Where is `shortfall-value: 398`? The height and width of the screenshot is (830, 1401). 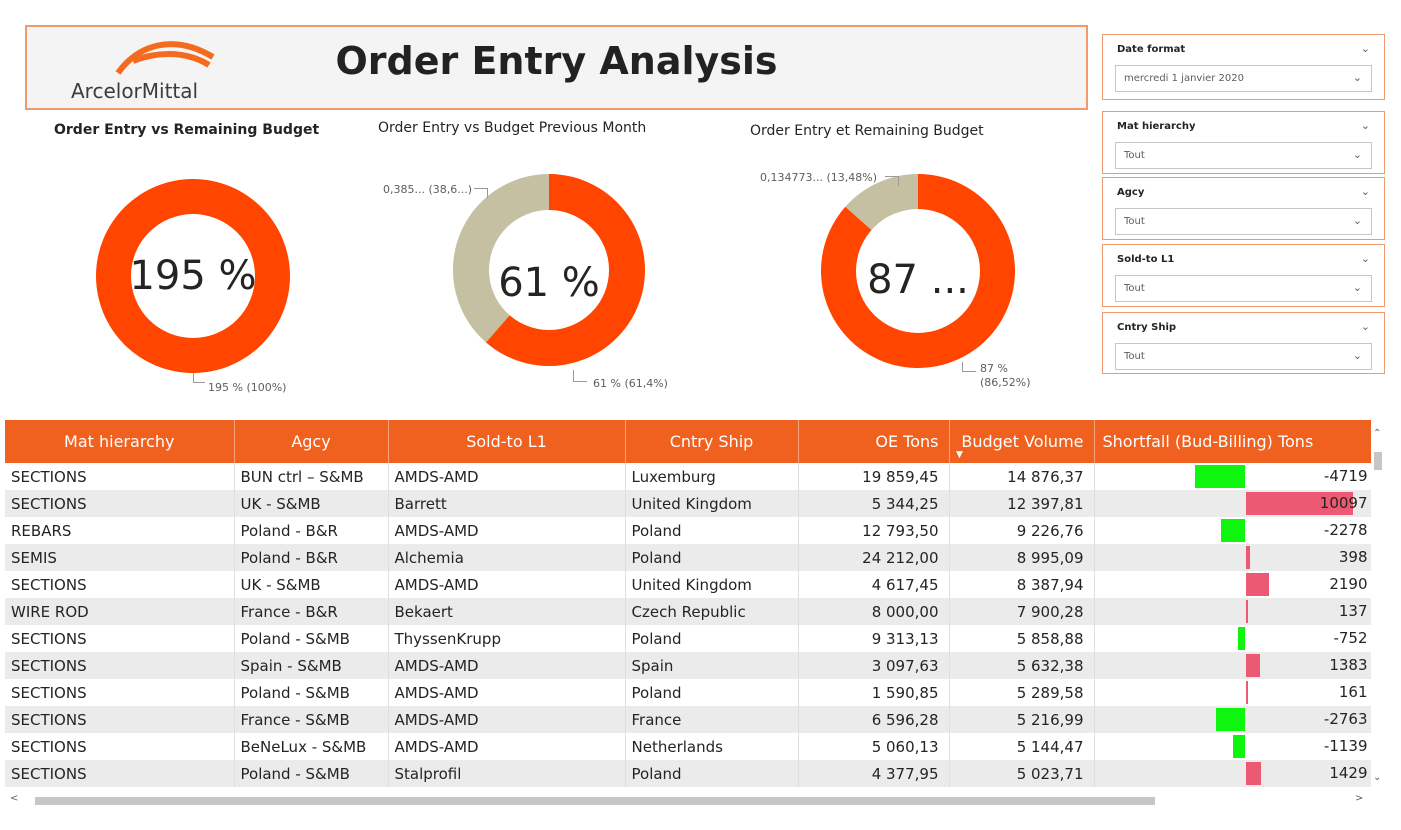
shortfall-value: 398 is located at coordinates (1353, 557).